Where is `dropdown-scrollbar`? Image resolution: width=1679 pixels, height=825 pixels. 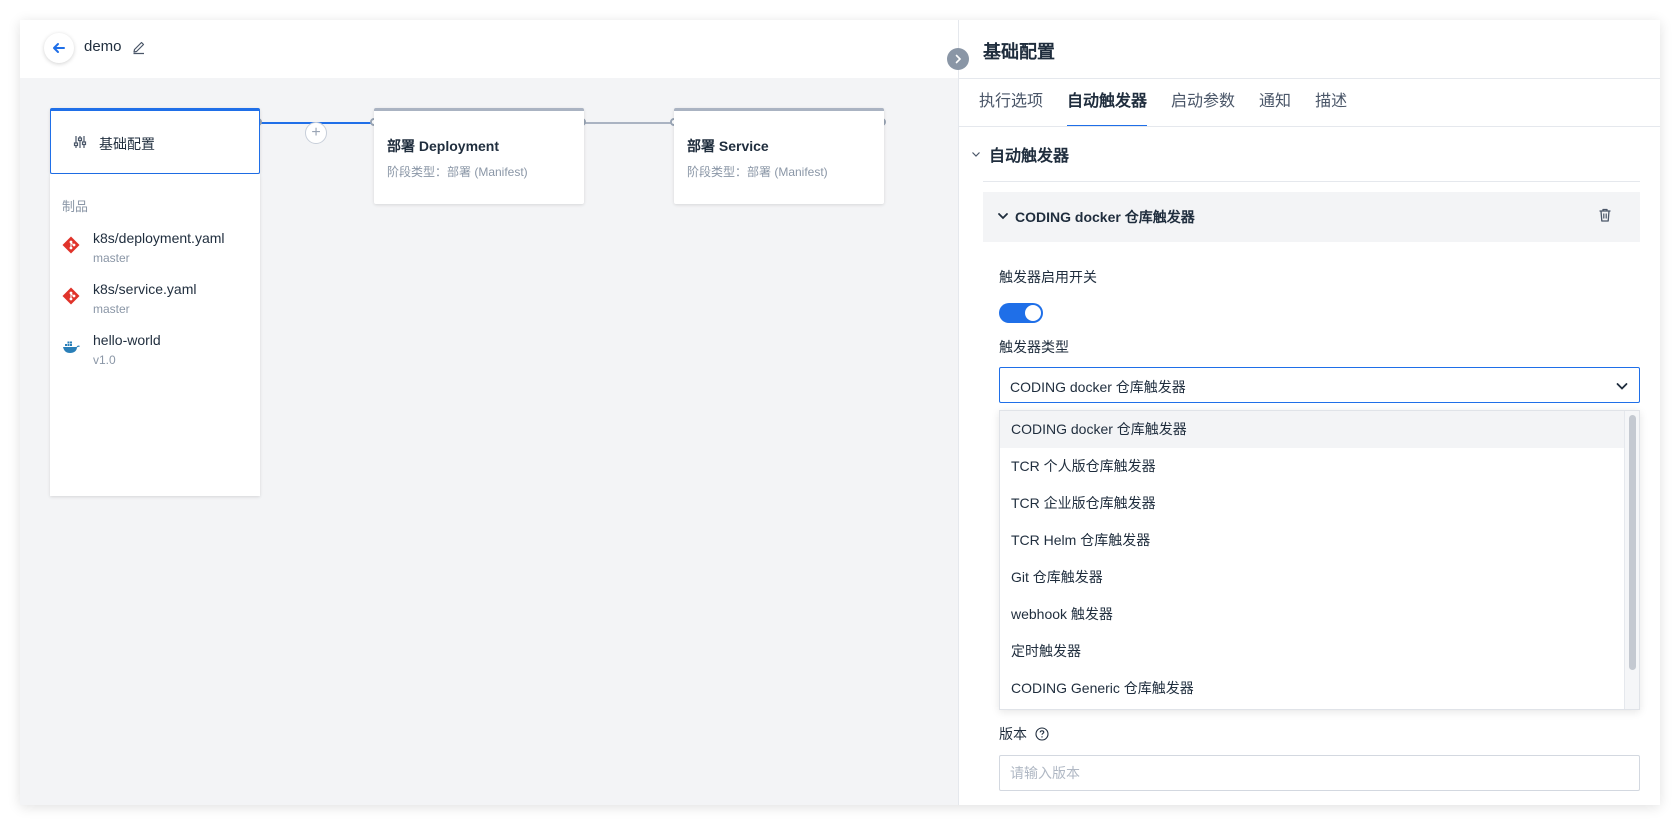
dropdown-scrollbar is located at coordinates (1631, 560).